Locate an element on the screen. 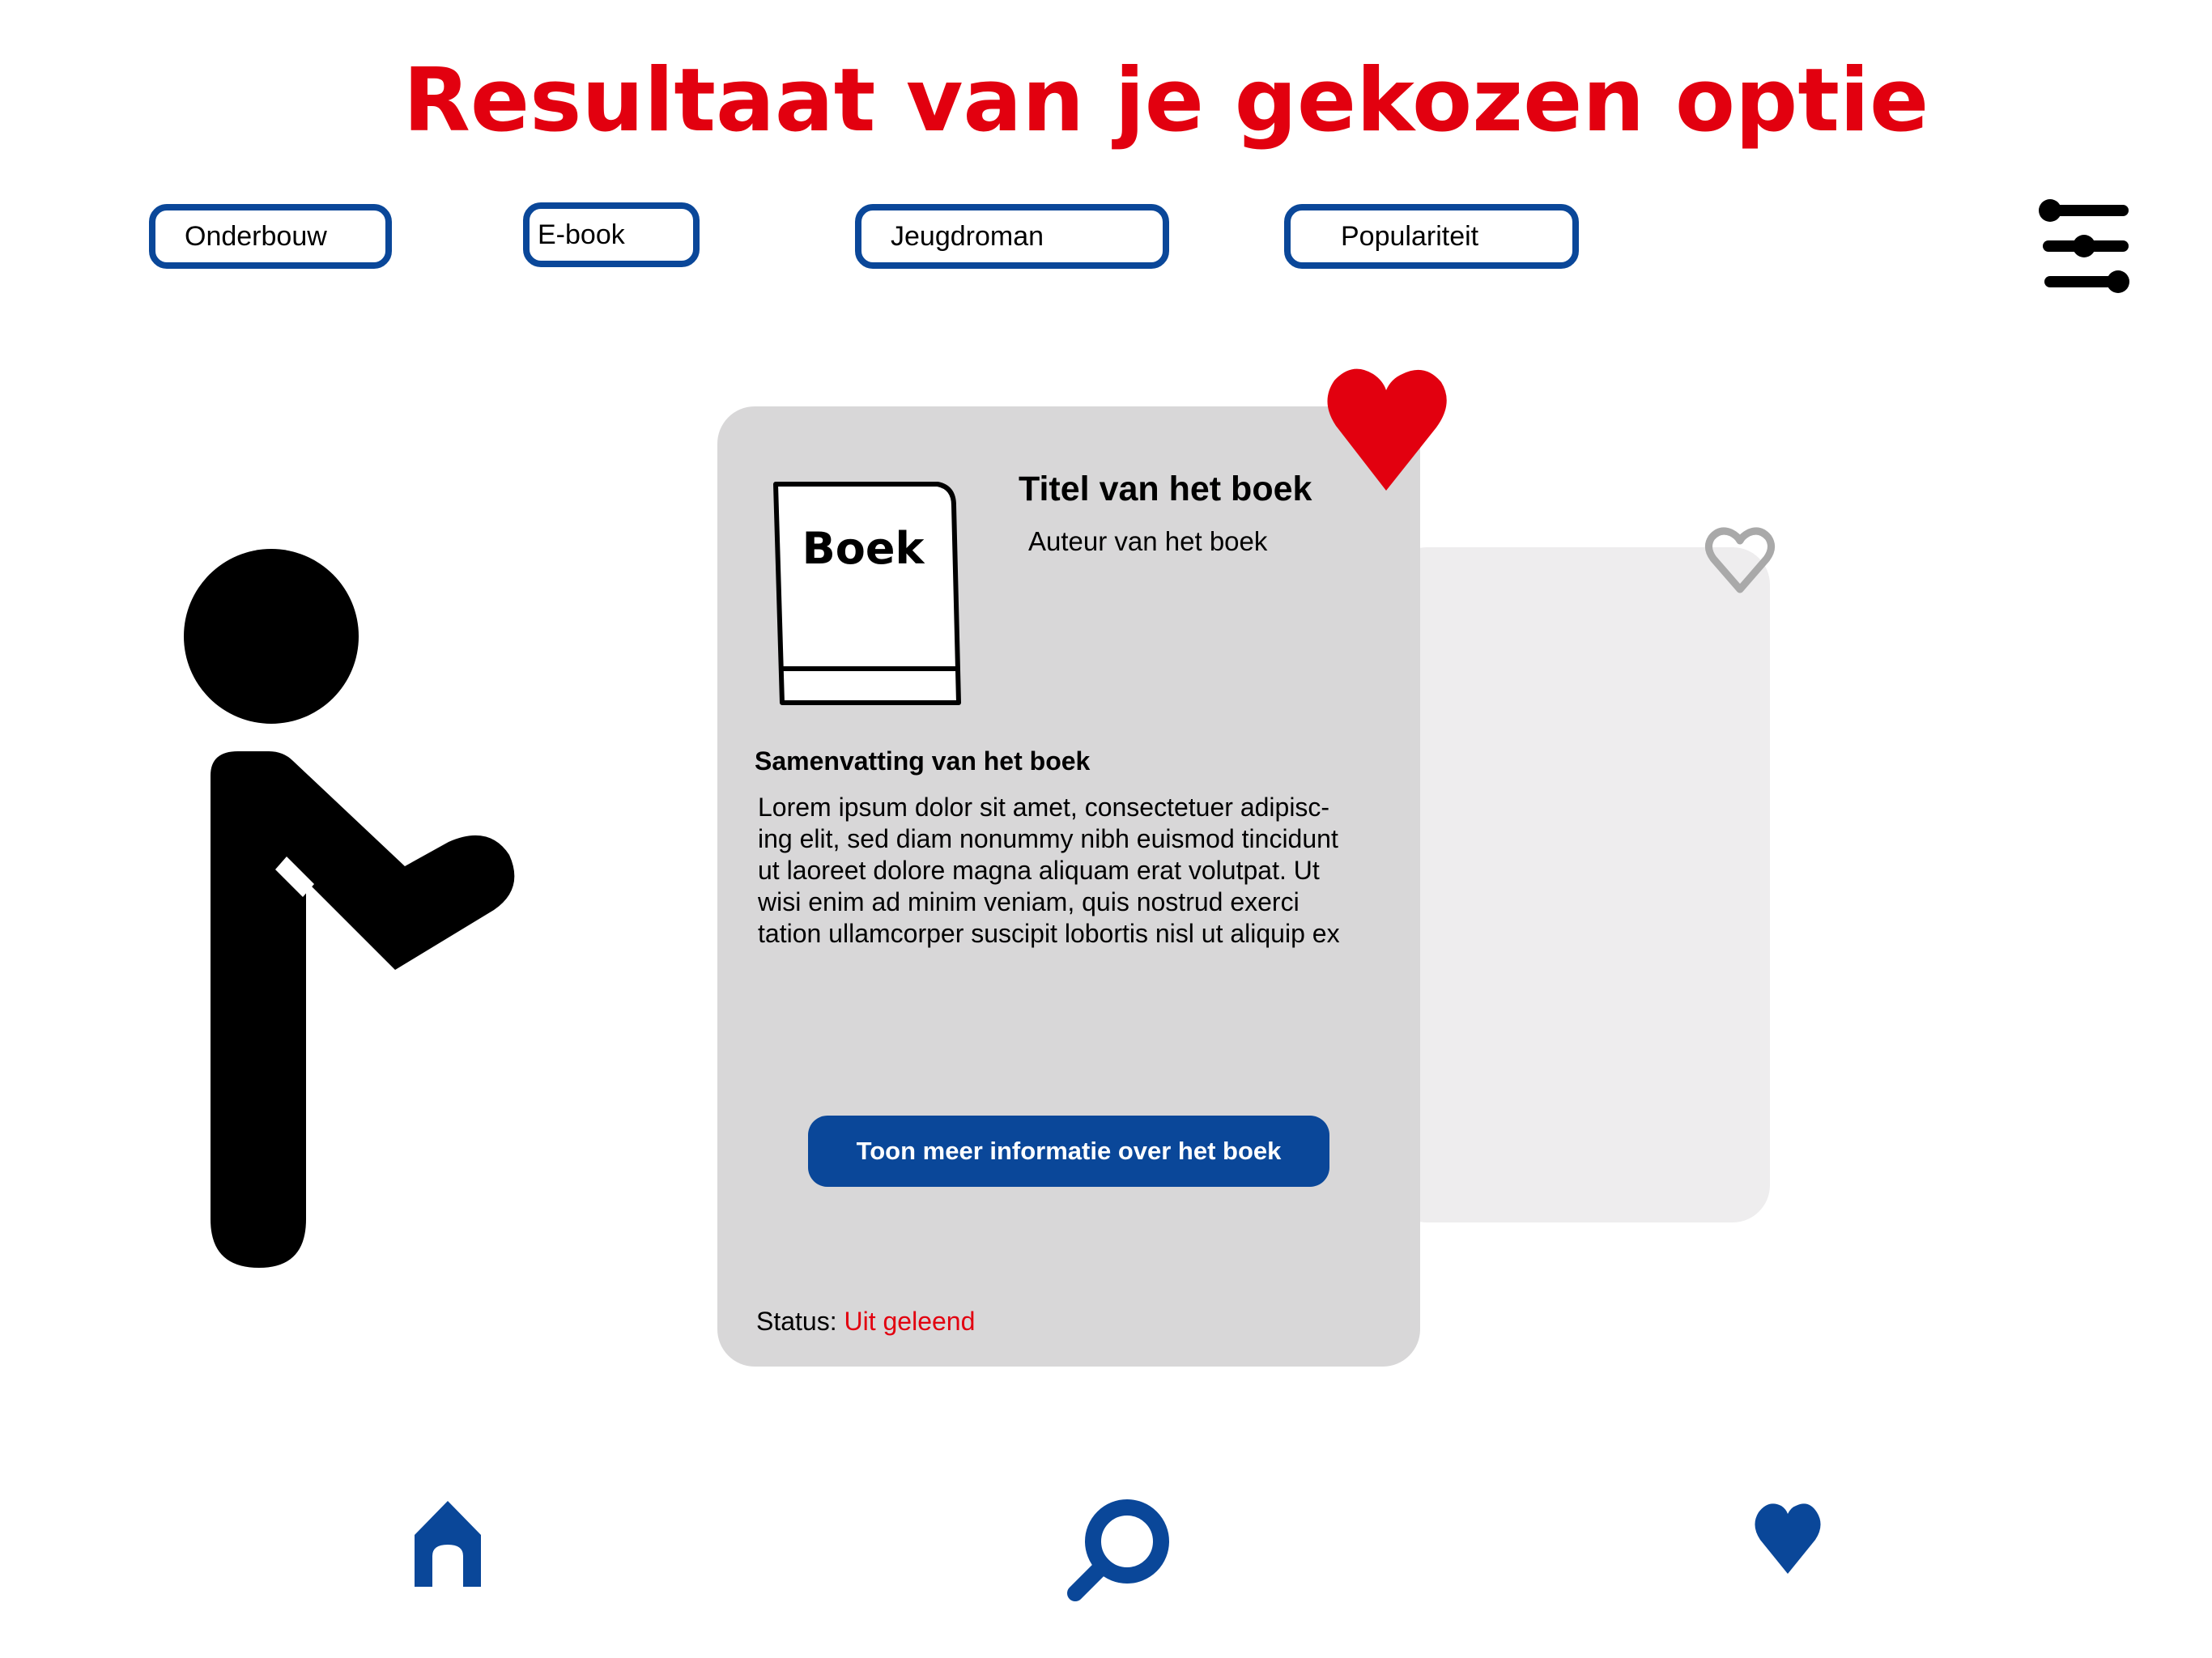 This screenshot has height=1658, width=2212. filter-chip-populariteit: Populariteit is located at coordinates (1431, 236).